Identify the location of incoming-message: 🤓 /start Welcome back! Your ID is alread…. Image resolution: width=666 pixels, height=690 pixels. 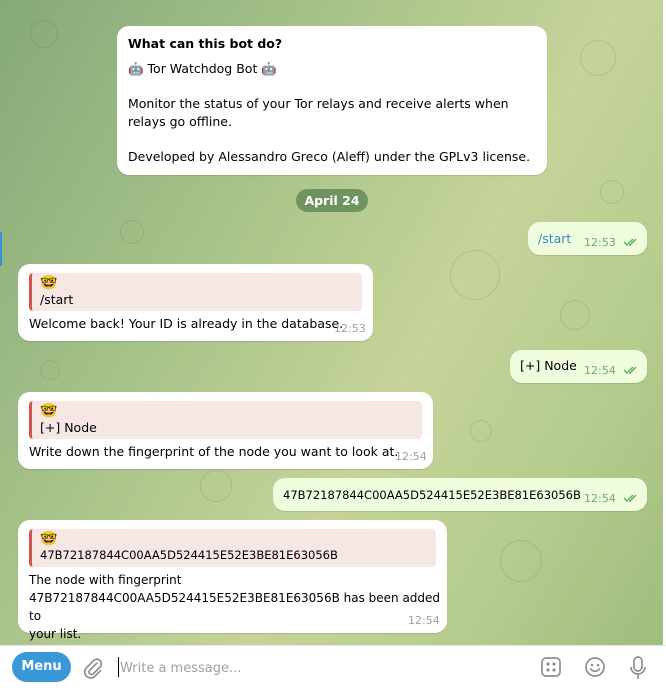
(195, 302).